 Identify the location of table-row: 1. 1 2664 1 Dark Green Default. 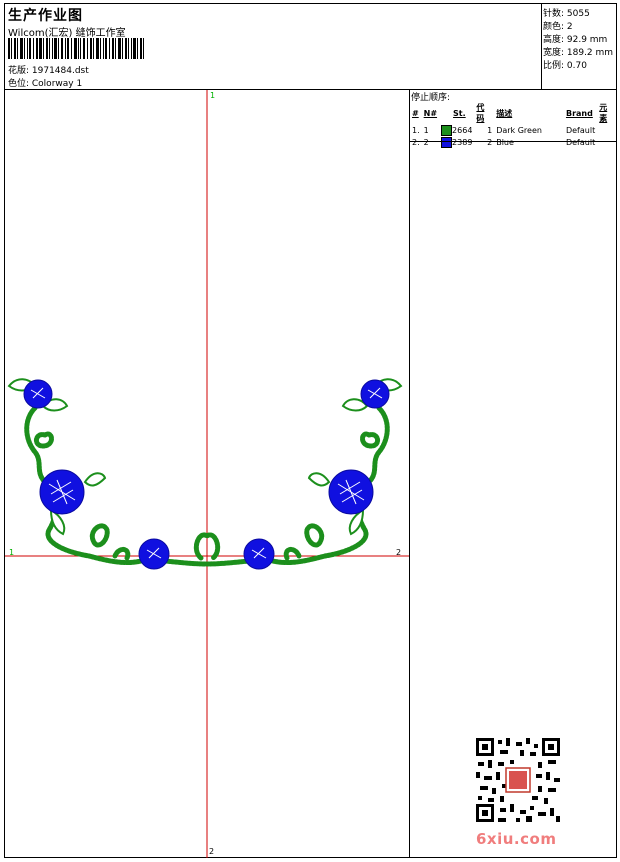
(513, 130).